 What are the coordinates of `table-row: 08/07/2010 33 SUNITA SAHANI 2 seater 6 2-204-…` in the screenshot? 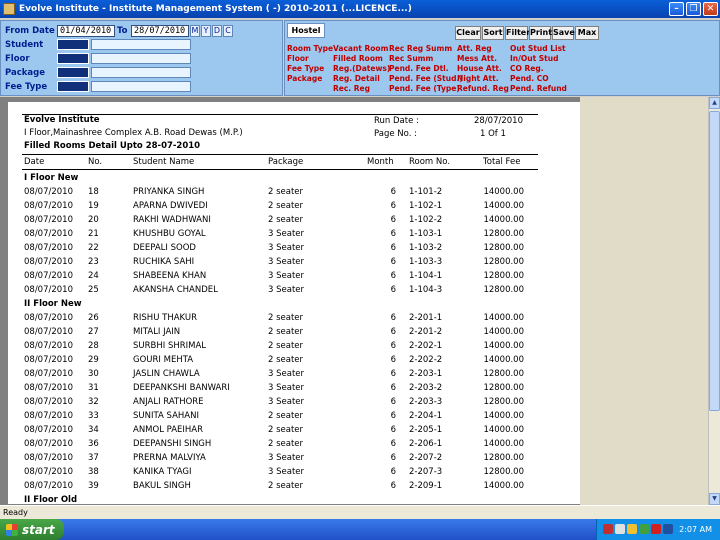 It's located at (294, 416).